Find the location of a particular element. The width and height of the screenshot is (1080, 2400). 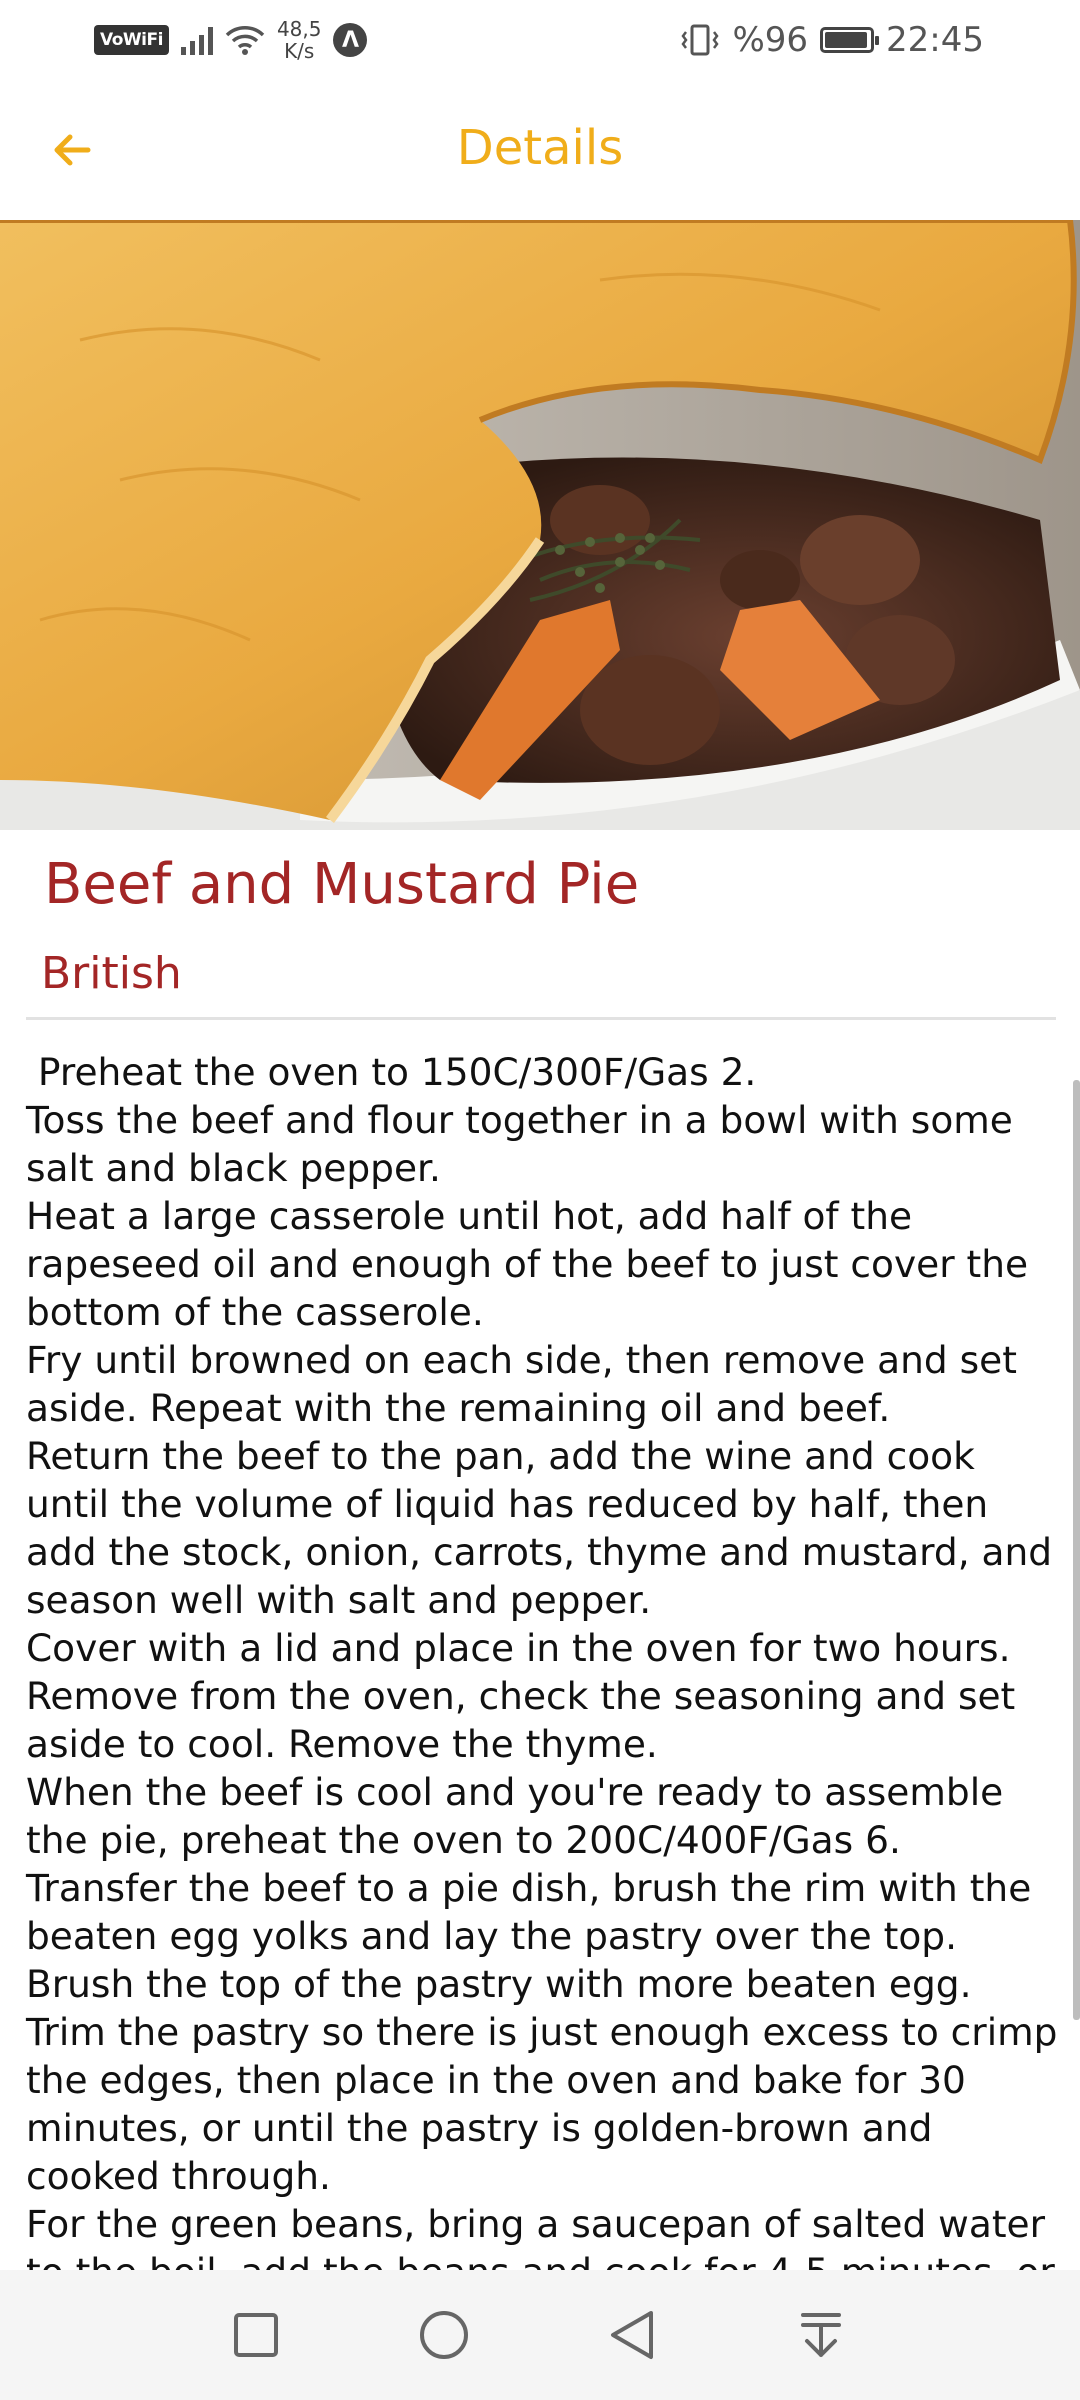

page-title: Details is located at coordinates (540, 148).